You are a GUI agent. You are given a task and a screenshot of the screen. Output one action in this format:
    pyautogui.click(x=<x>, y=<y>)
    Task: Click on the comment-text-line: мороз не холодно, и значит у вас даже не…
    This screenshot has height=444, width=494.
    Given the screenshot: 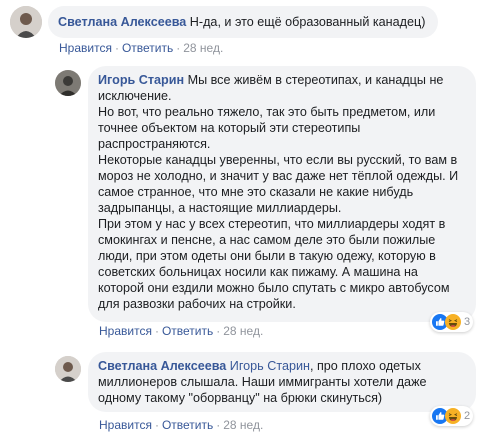 What is the action you would take?
    pyautogui.click(x=278, y=176)
    